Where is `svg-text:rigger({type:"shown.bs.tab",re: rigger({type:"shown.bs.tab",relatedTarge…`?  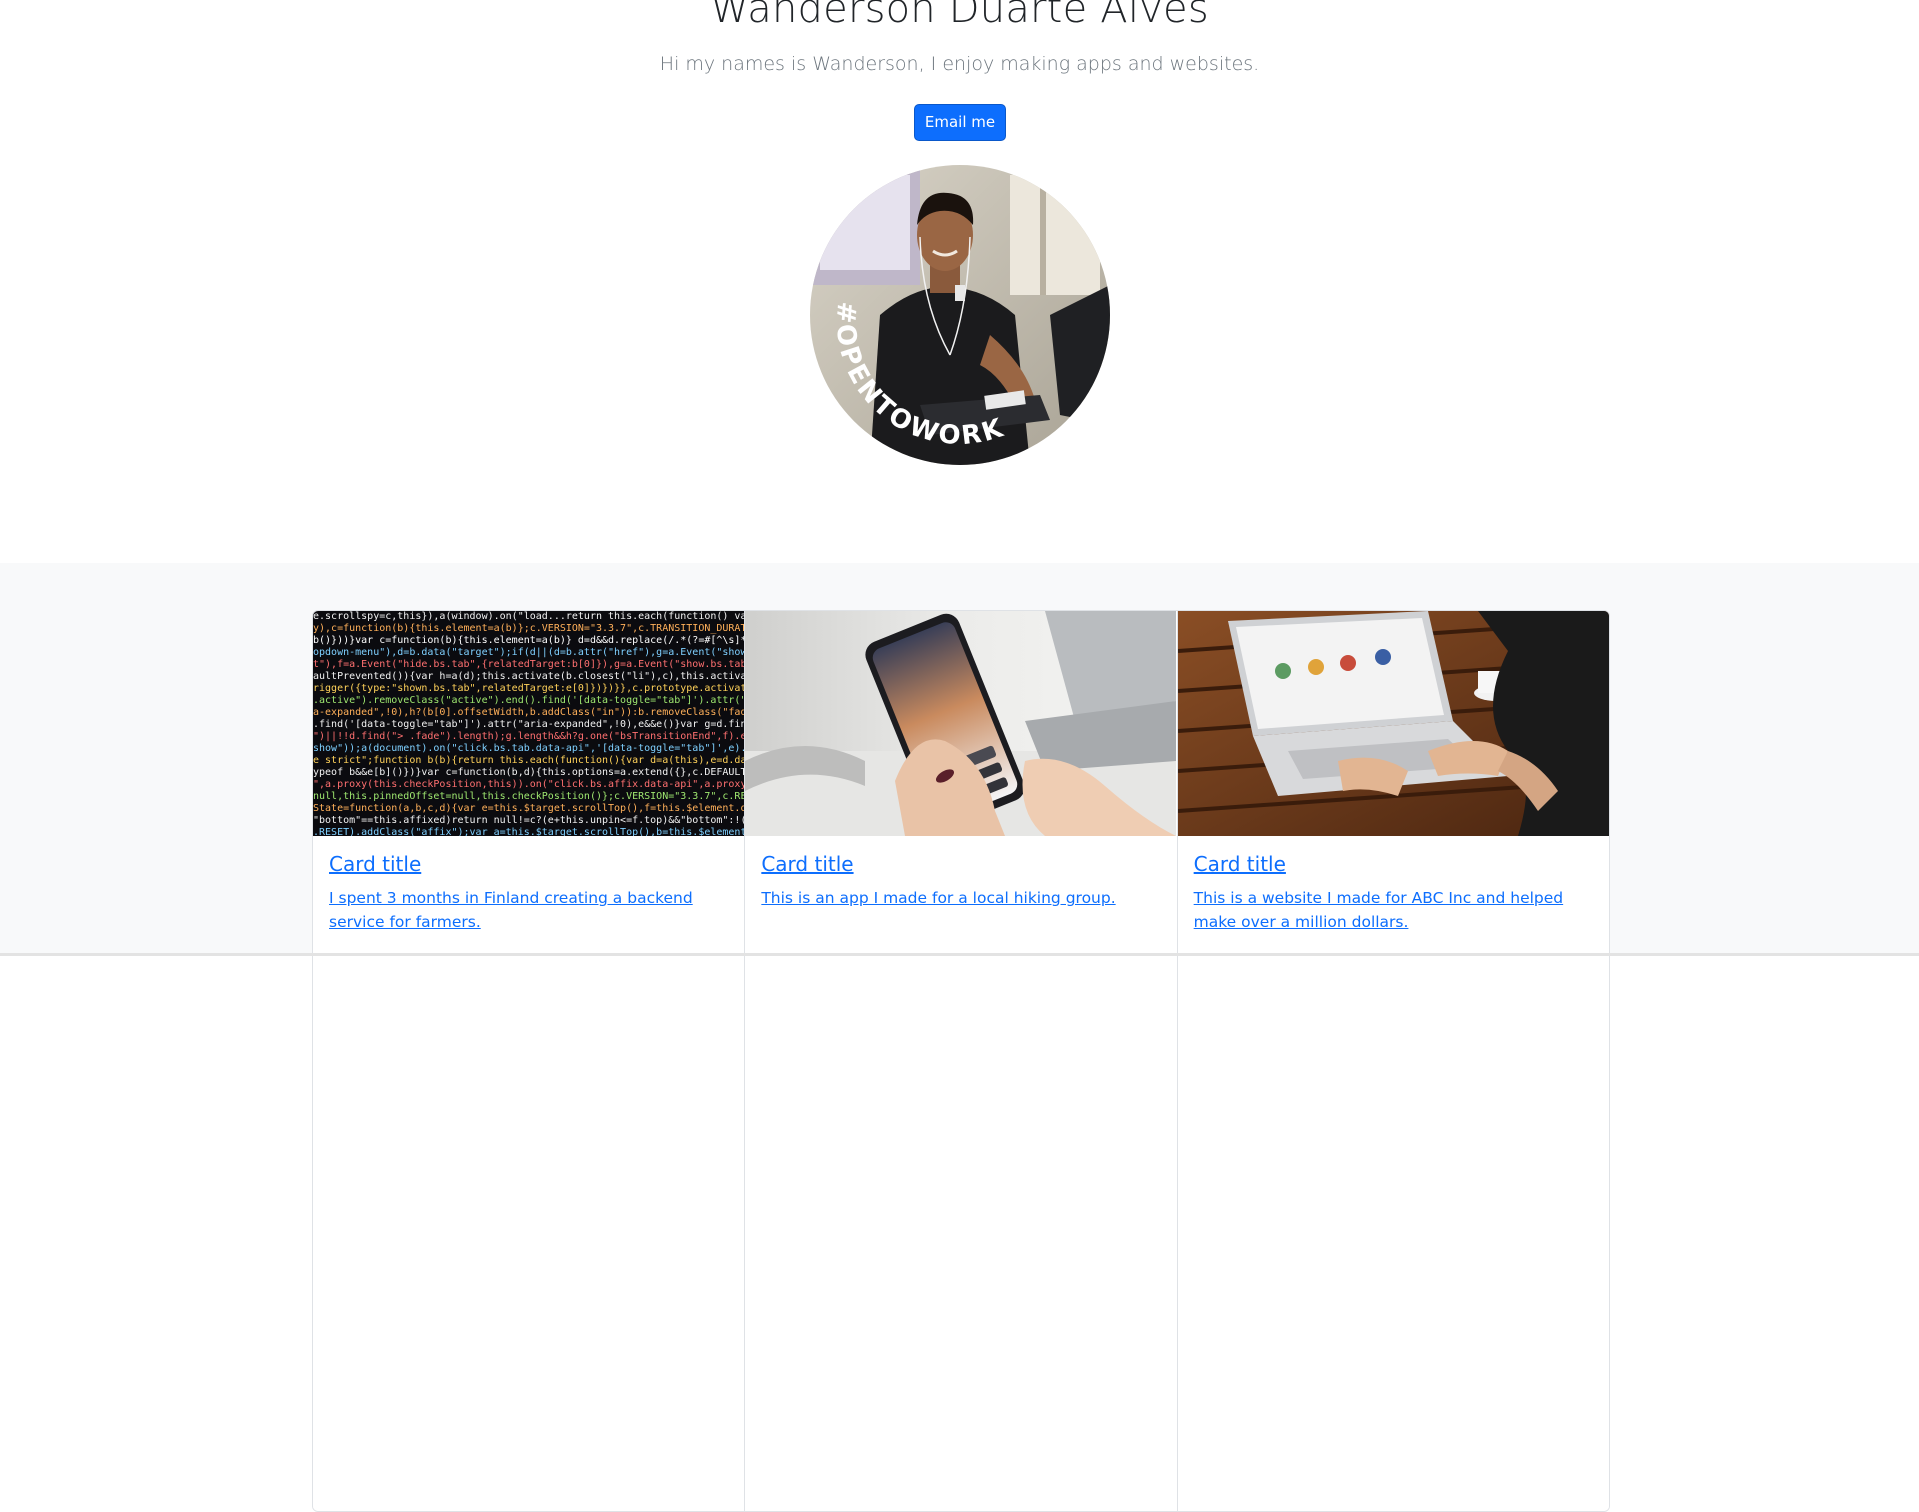
svg-text:rigger({type:"shown.bs.tab",re: rigger({type:"shown.bs.tab",relatedTarge… is located at coordinates (528, 688).